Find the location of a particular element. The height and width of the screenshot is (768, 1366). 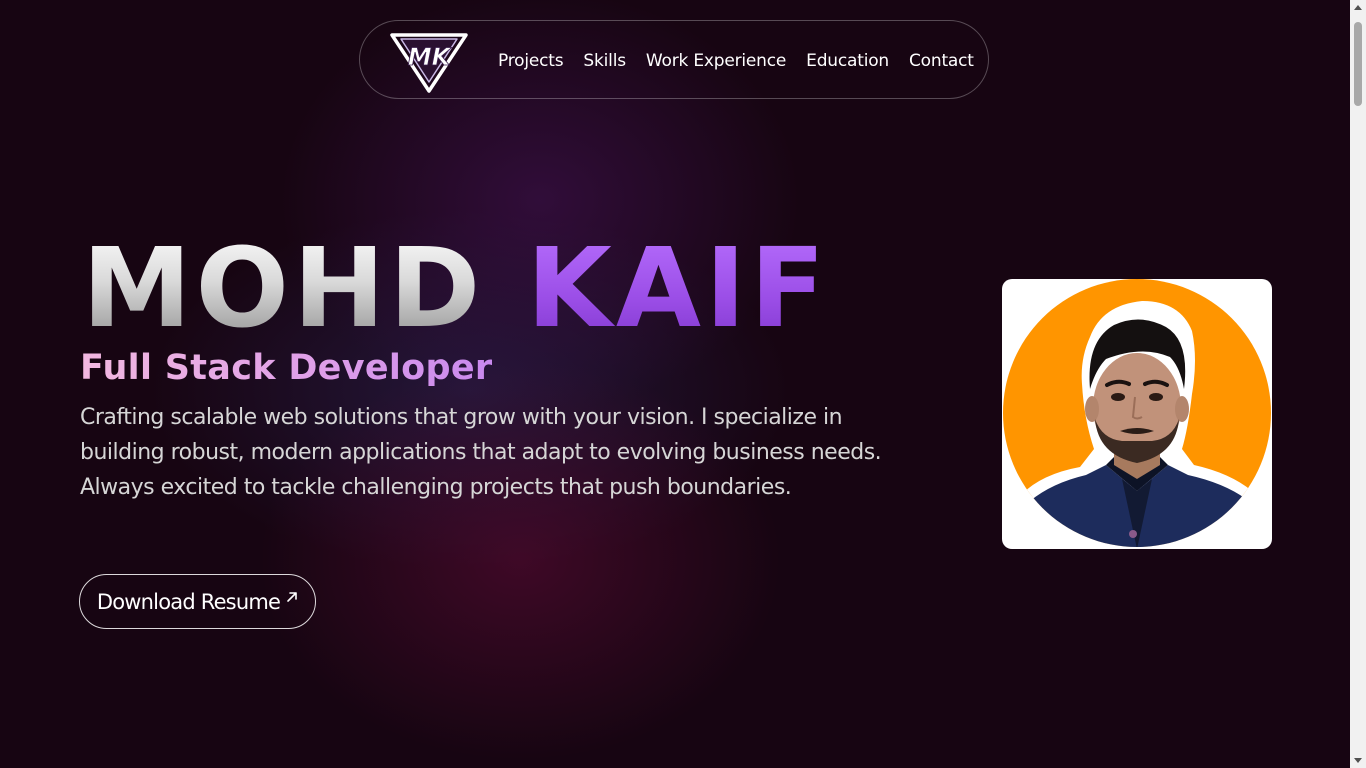

mk-logo-icon: MK is located at coordinates (429, 60).